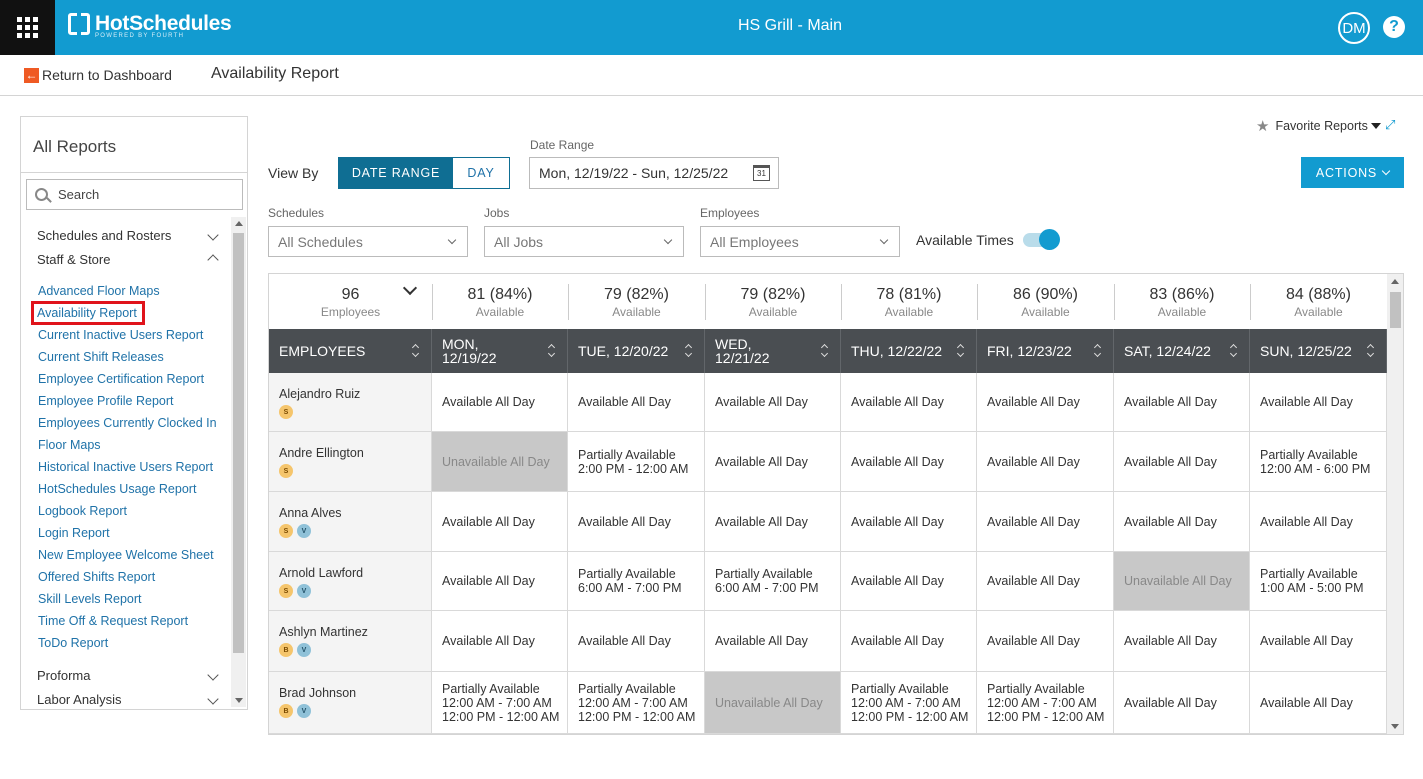 The height and width of the screenshot is (779, 1423). I want to click on column-header: SAT, 12/24/22, so click(1182, 351).